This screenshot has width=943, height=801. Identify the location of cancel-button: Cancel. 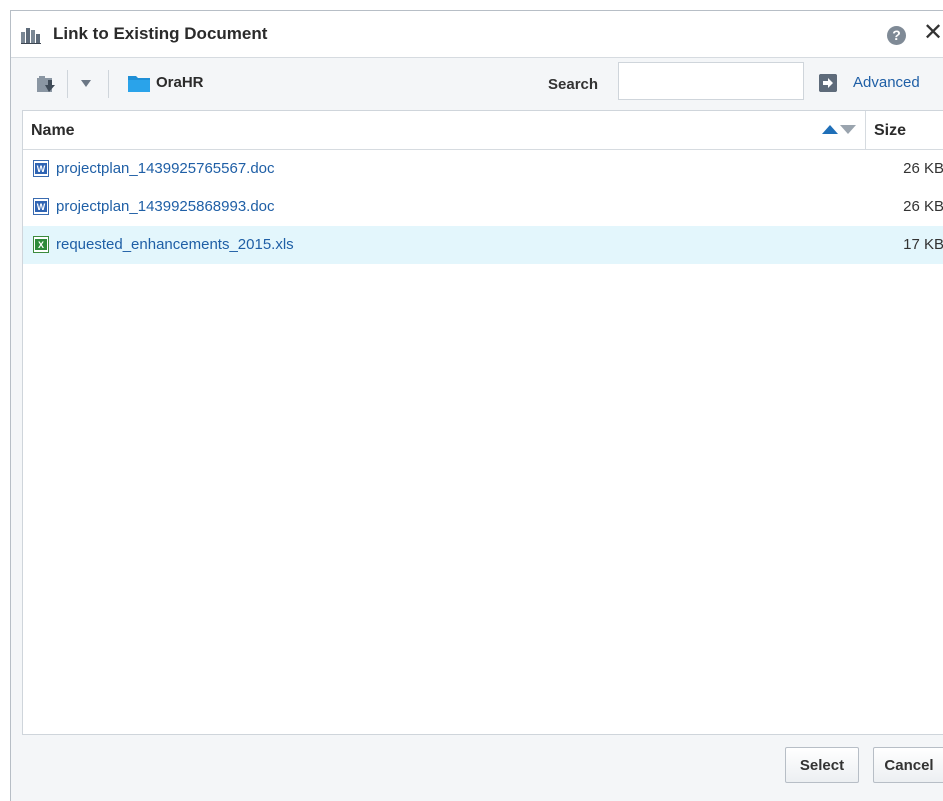
(908, 765).